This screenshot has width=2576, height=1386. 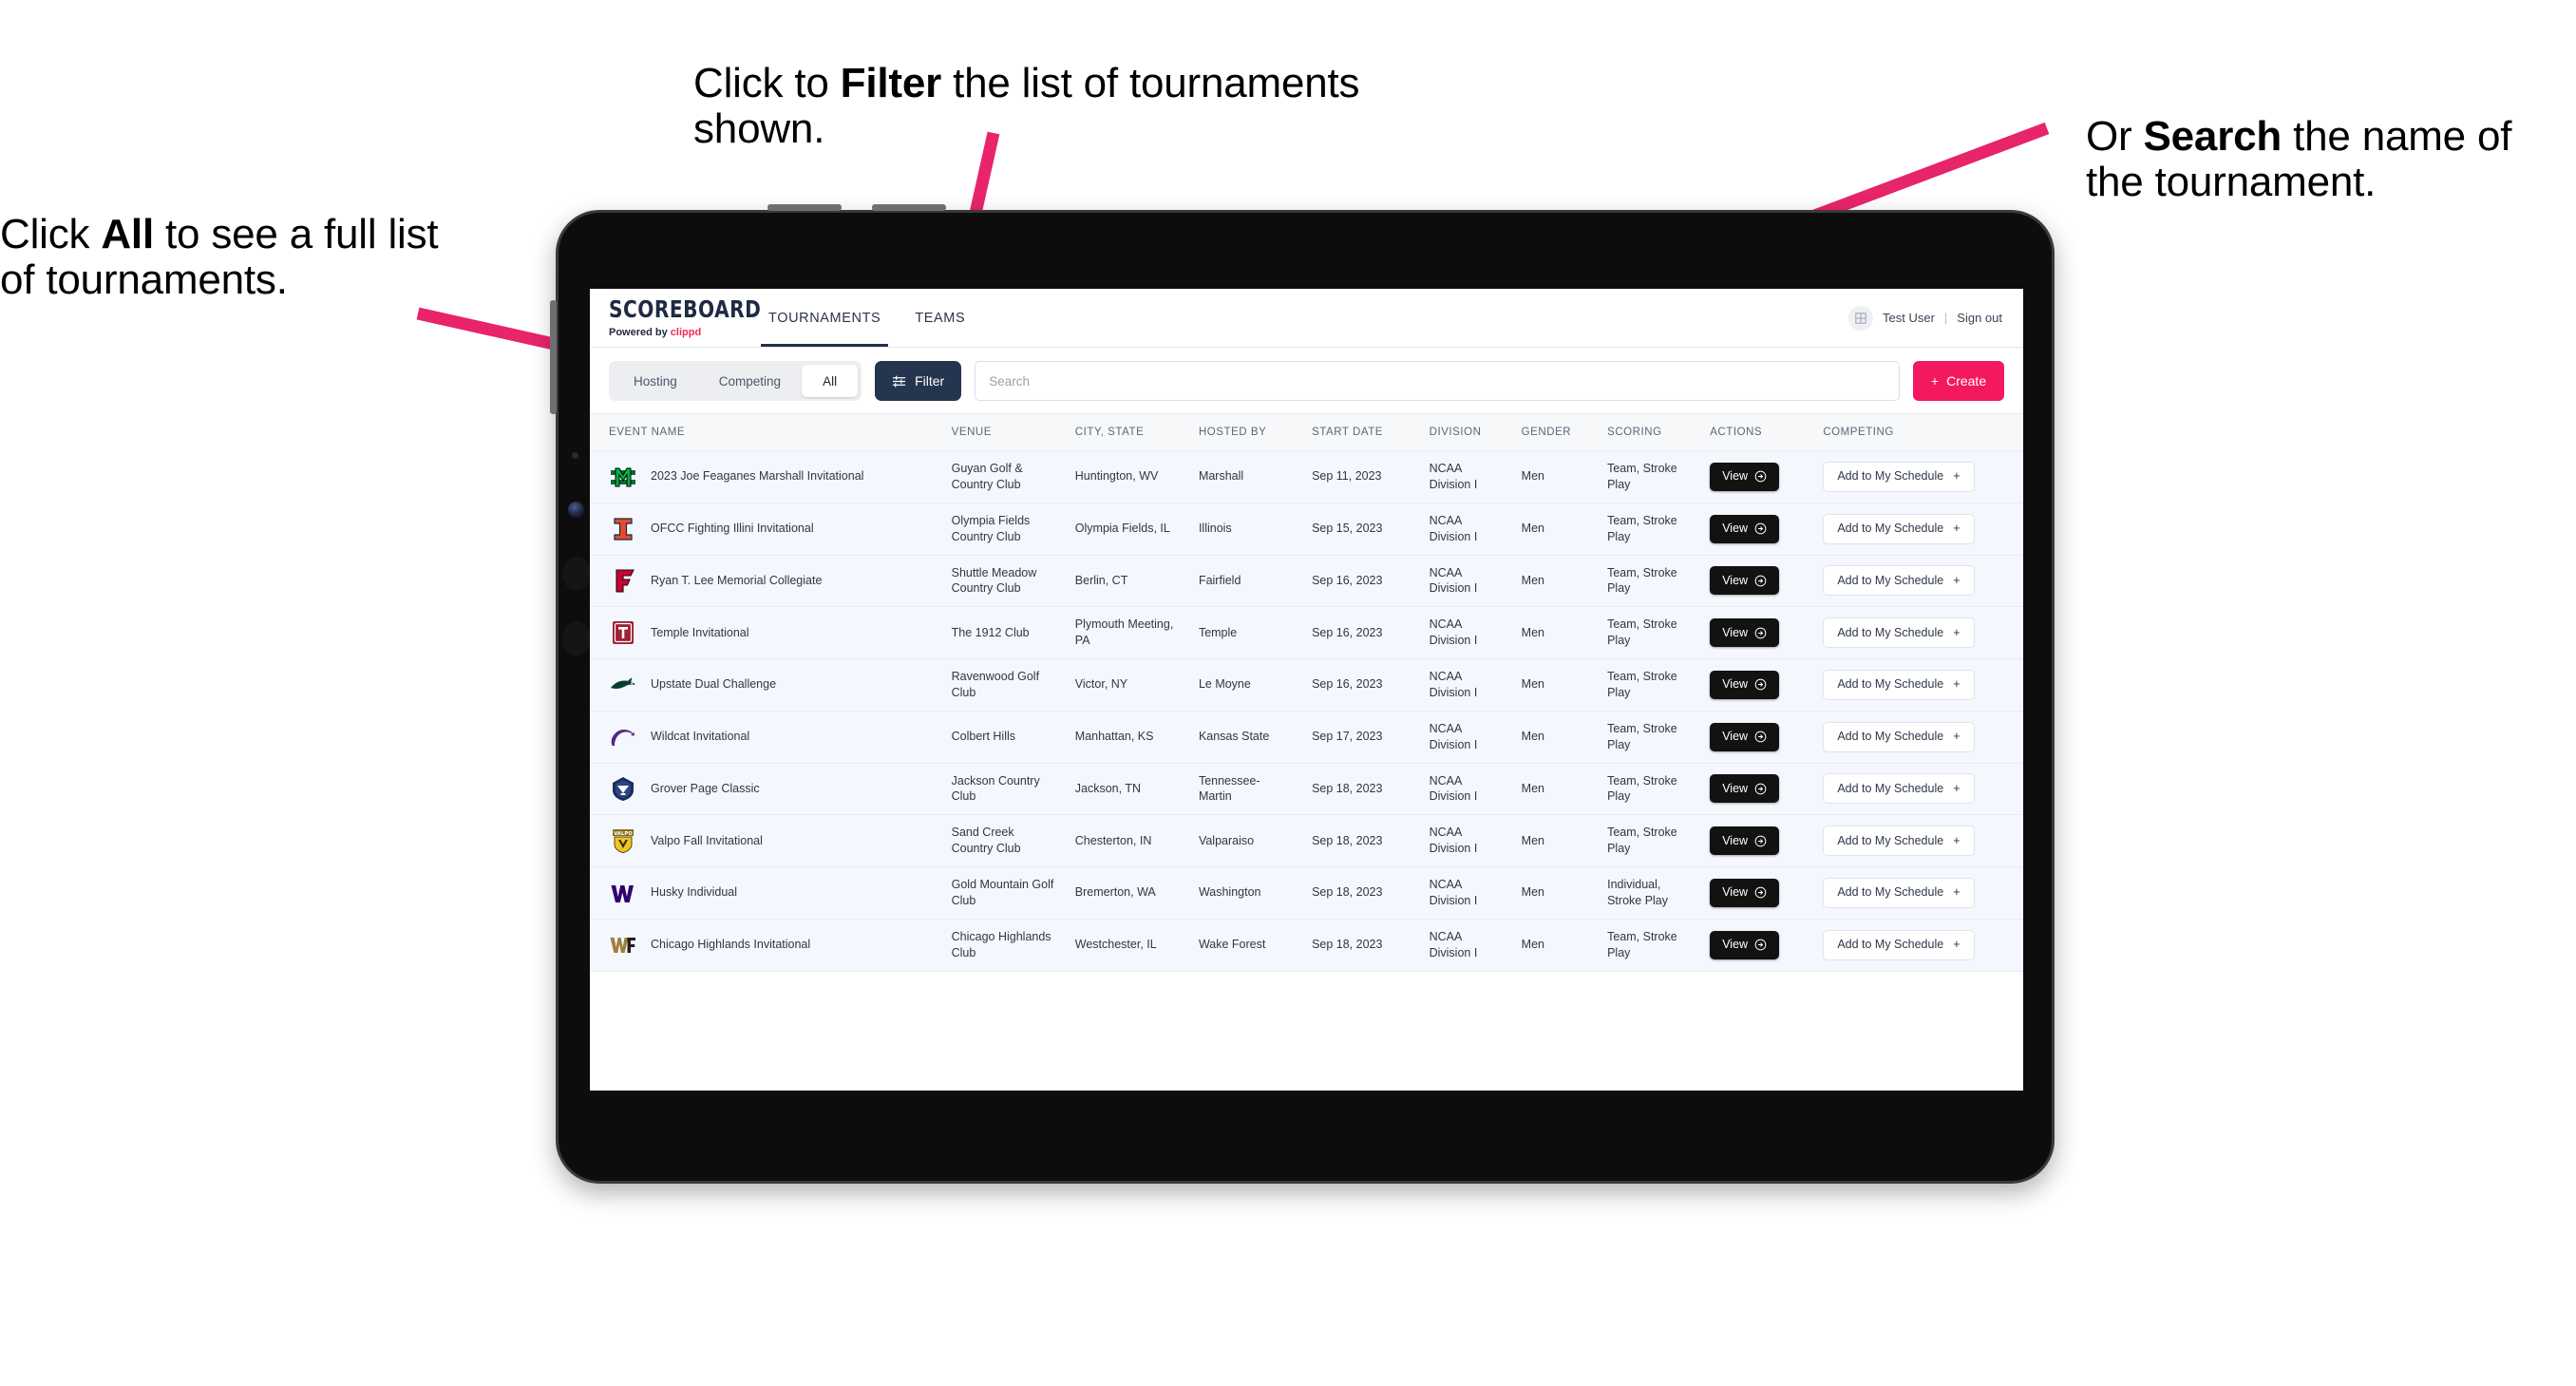 I want to click on event-name-text: OFCC Fighting Illini Invitational, so click(x=732, y=529).